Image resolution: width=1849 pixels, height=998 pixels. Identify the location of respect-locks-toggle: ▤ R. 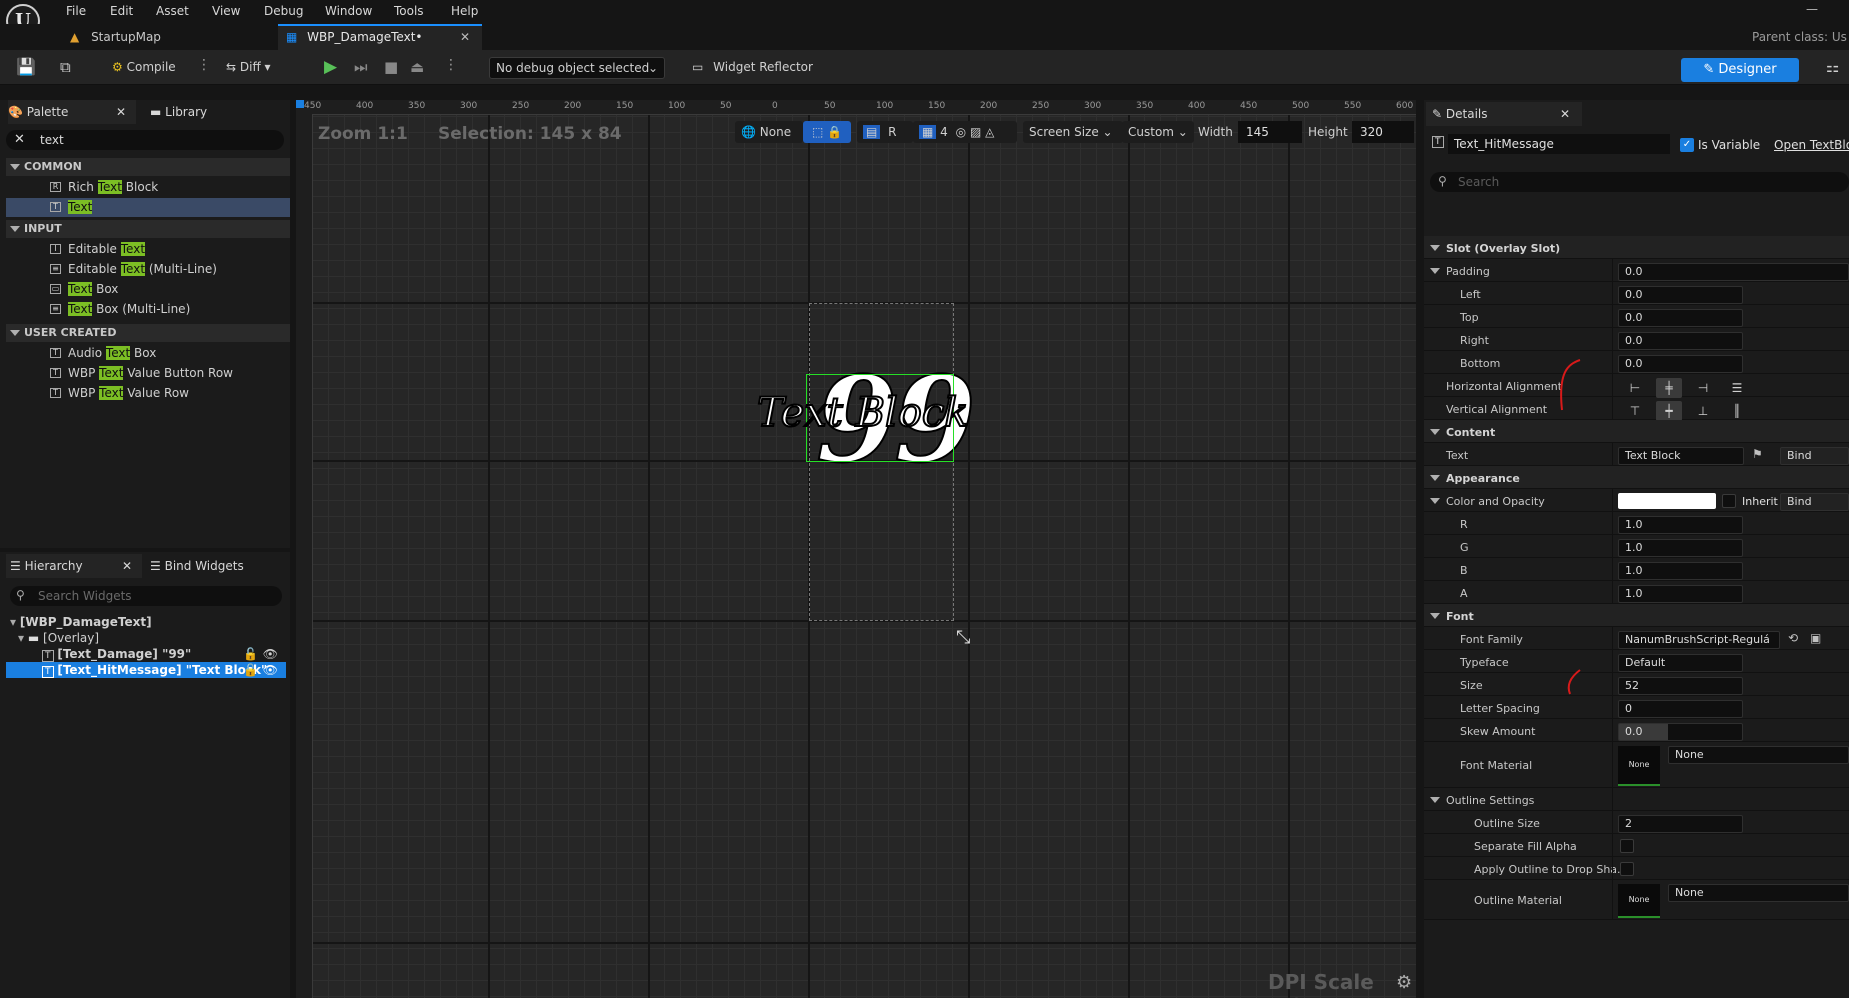
(885, 132).